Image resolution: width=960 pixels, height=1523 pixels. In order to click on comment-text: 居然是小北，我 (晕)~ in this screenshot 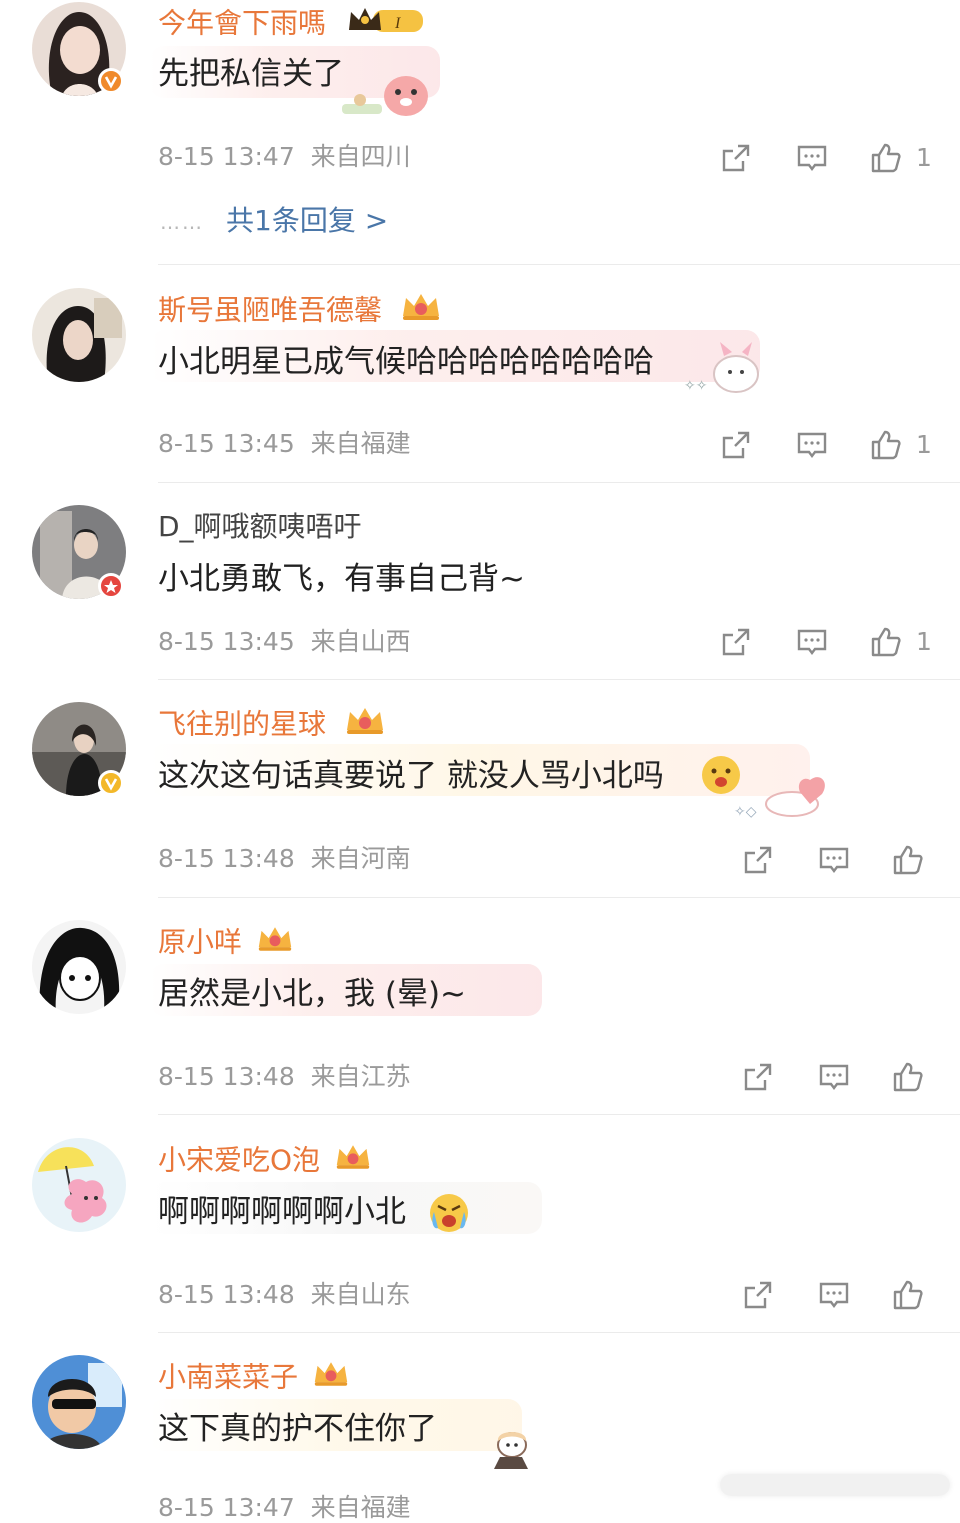, I will do `click(312, 994)`.